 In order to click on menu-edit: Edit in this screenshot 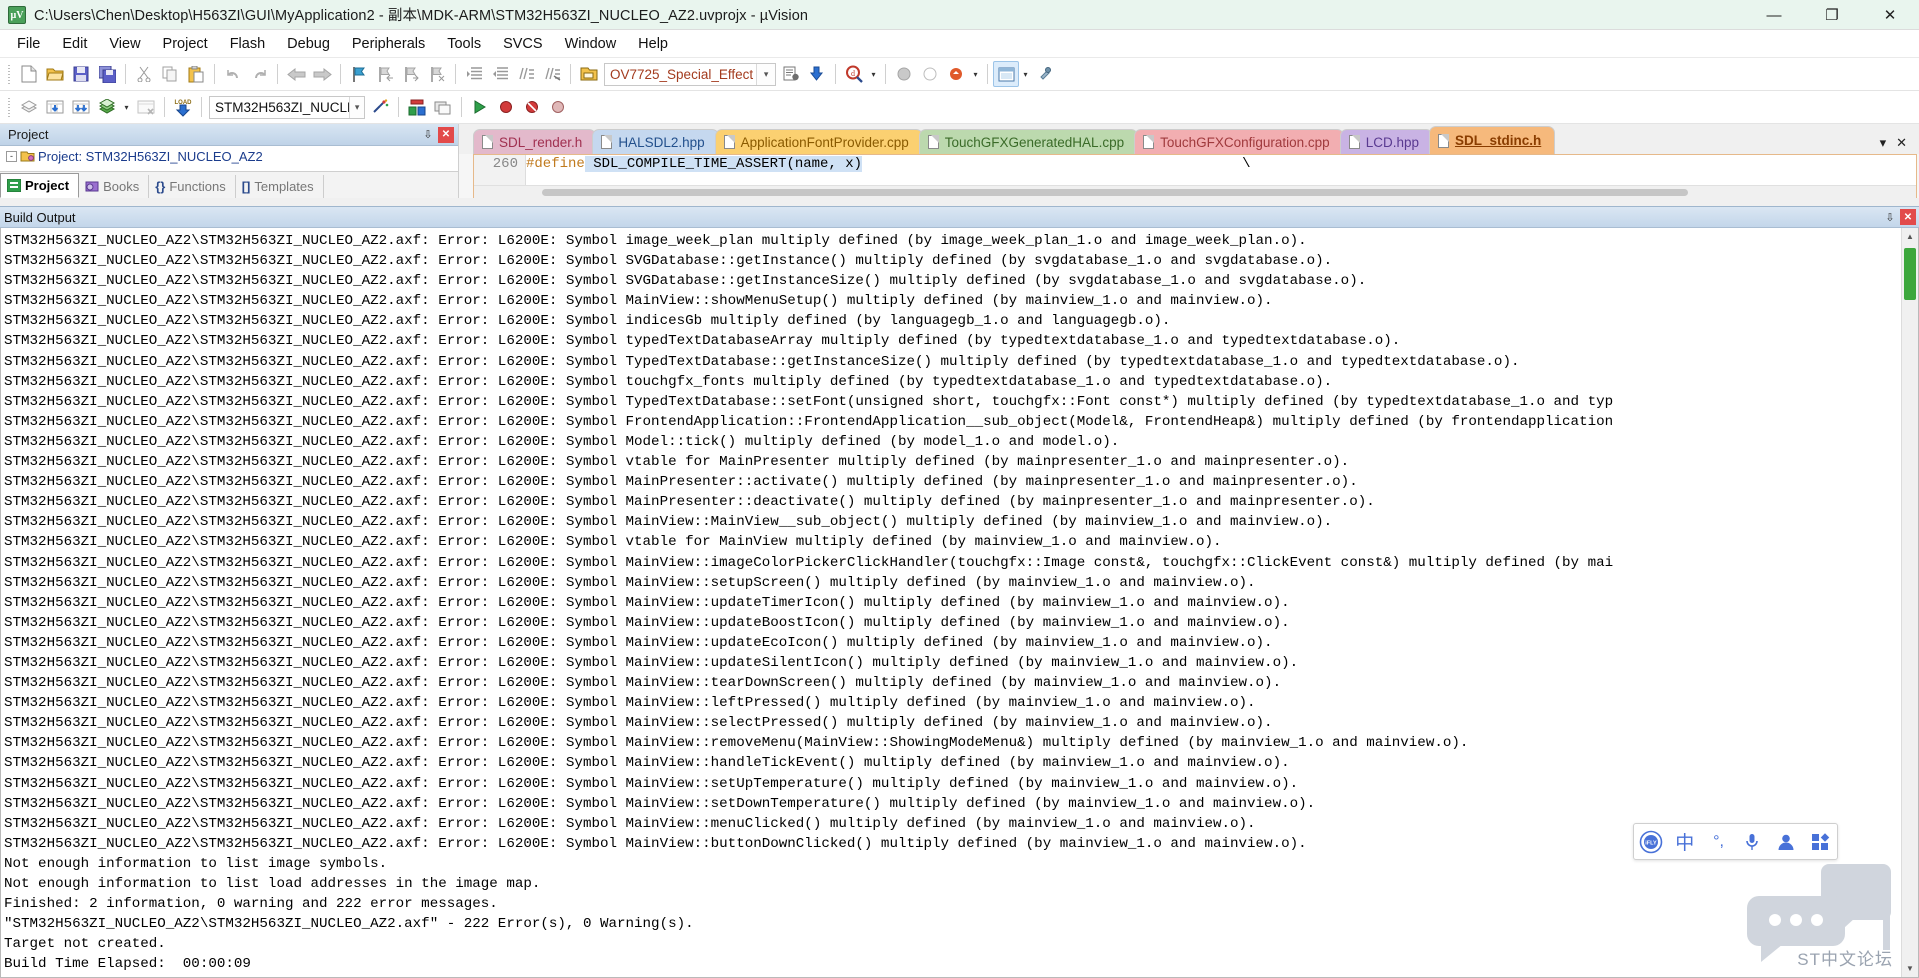, I will do `click(74, 44)`.